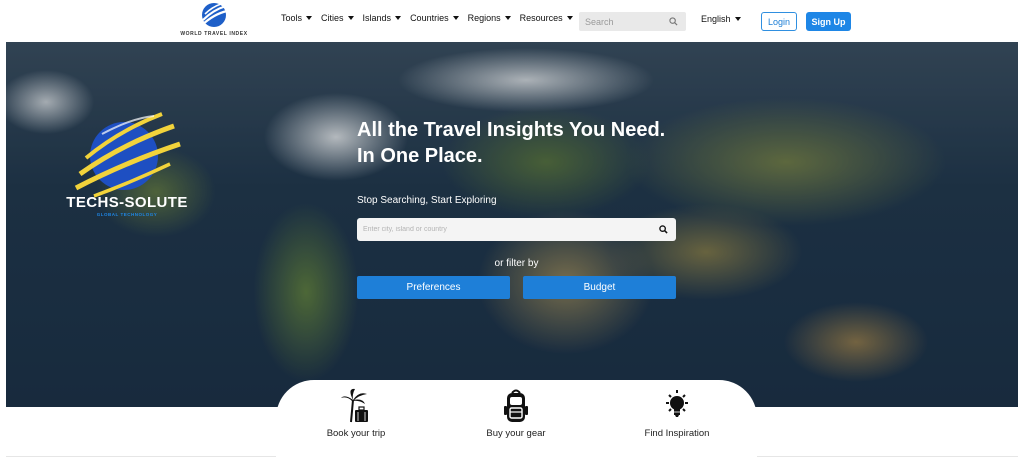 This screenshot has width=1024, height=460. I want to click on feature-label: Find Inspiration, so click(677, 433).